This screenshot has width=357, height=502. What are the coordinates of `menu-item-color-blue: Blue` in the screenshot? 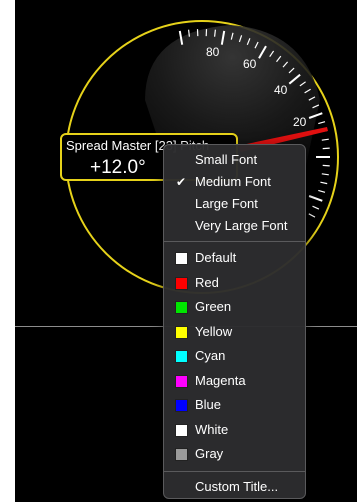 It's located at (234, 405).